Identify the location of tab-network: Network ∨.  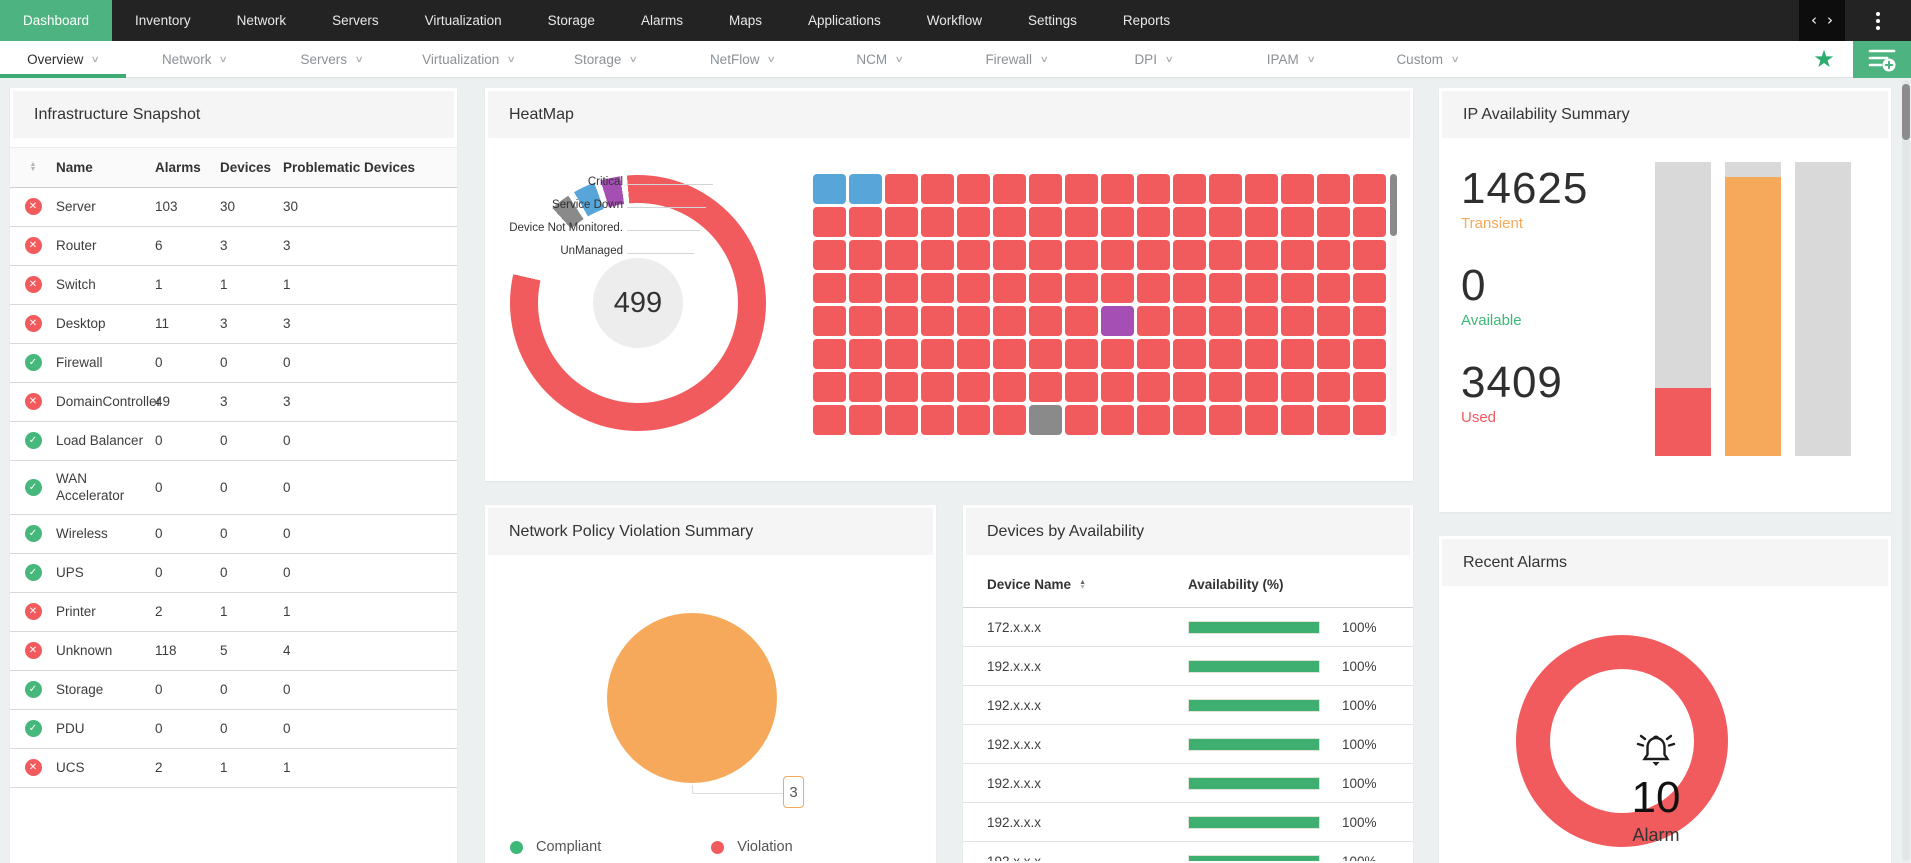
(194, 59).